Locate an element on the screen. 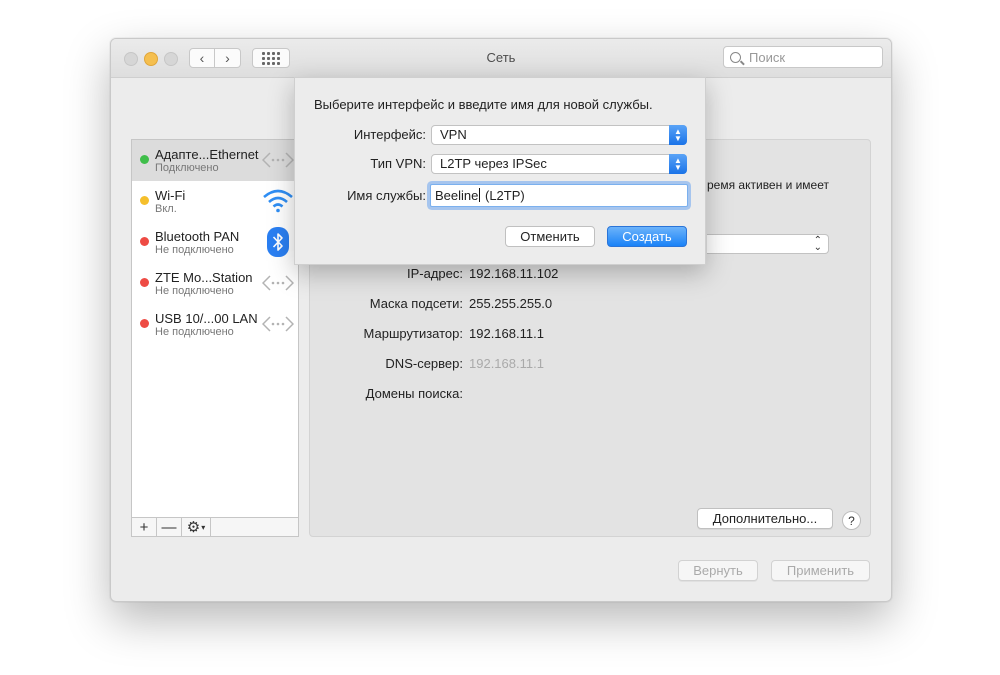 Image resolution: width=1000 pixels, height=675 pixels. search-domains-label: Домены поиска: is located at coordinates (414, 393).